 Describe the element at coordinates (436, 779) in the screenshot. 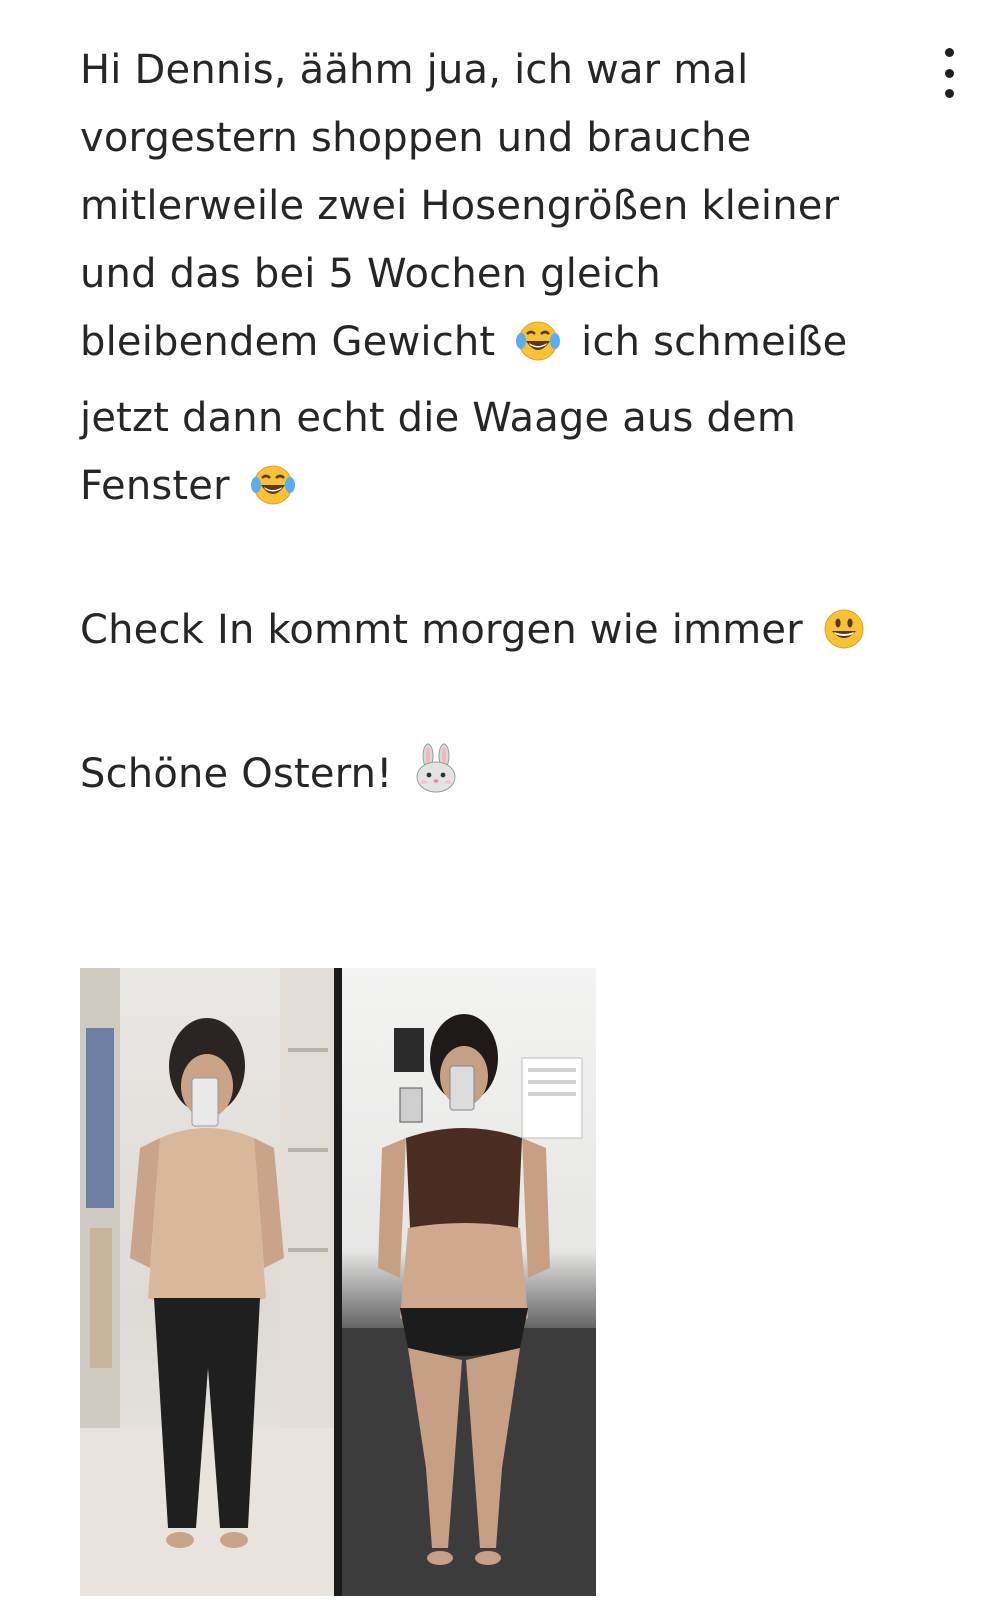

I see `rabbit-face-icon` at that location.